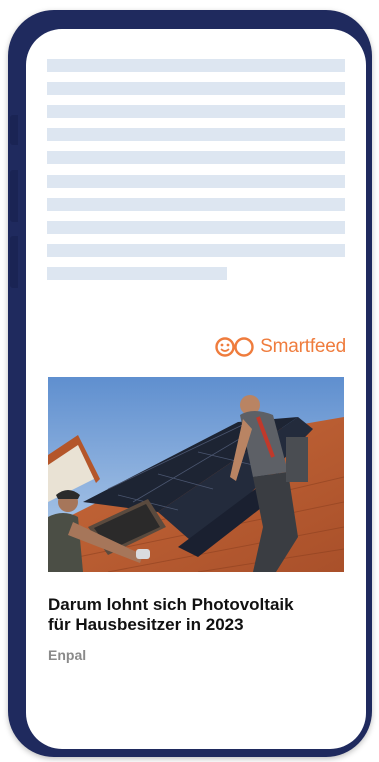 The image size is (379, 762). Describe the element at coordinates (234, 347) in the screenshot. I see `smartfeed-infinity-icon` at that location.